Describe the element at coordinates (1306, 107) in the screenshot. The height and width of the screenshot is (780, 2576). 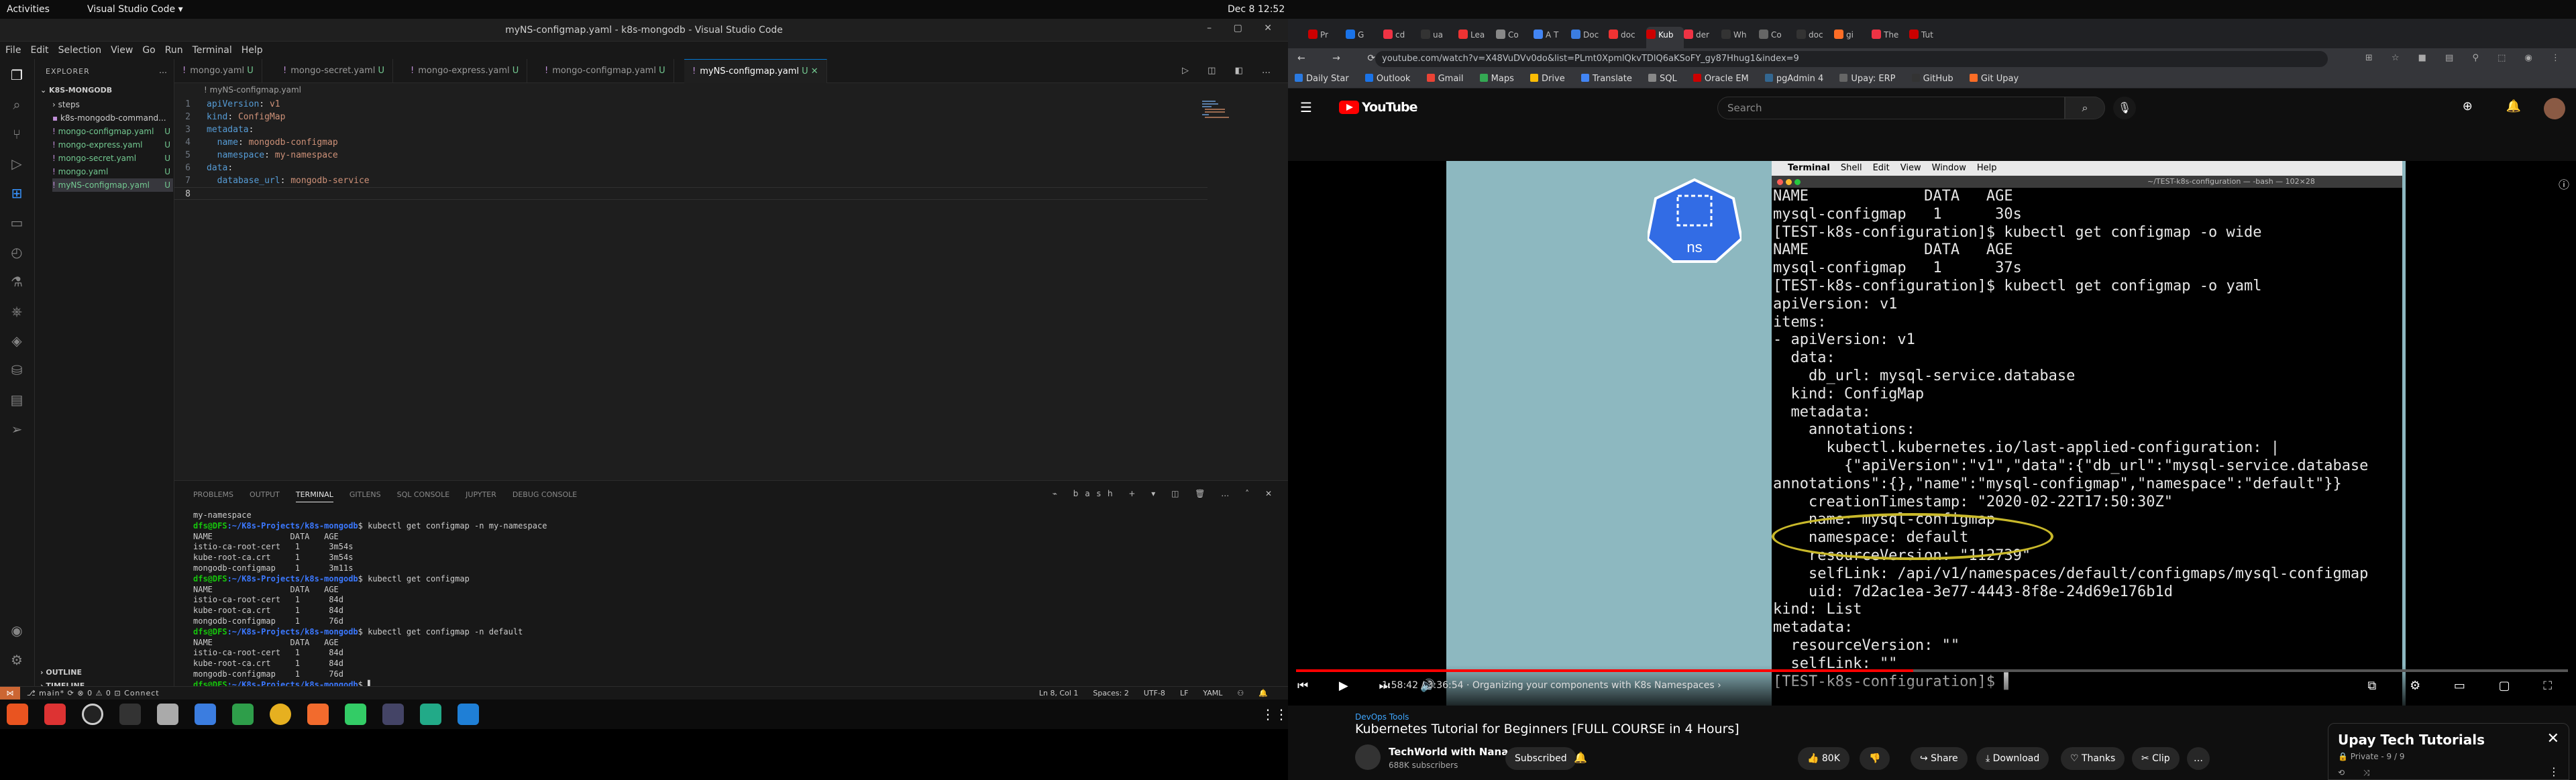
I see `hamburger-menu-icon: ☰` at that location.